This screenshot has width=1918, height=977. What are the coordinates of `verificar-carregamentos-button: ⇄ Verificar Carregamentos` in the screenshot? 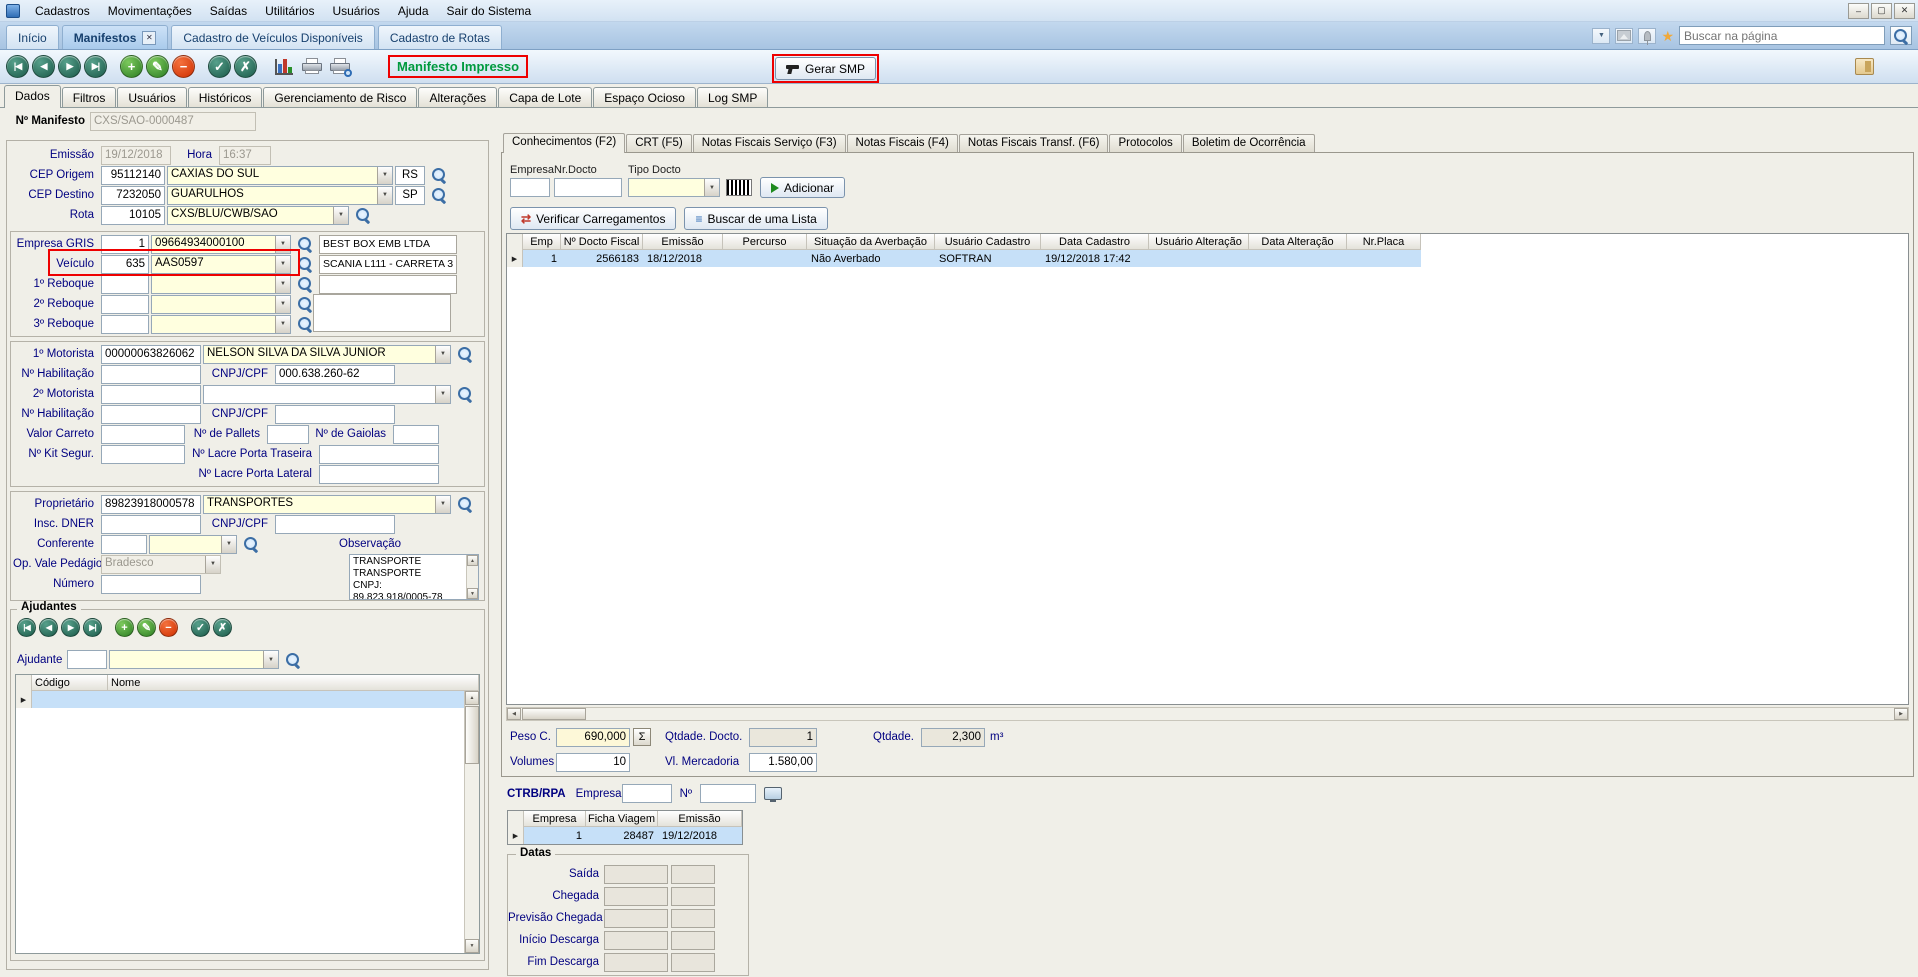 It's located at (593, 218).